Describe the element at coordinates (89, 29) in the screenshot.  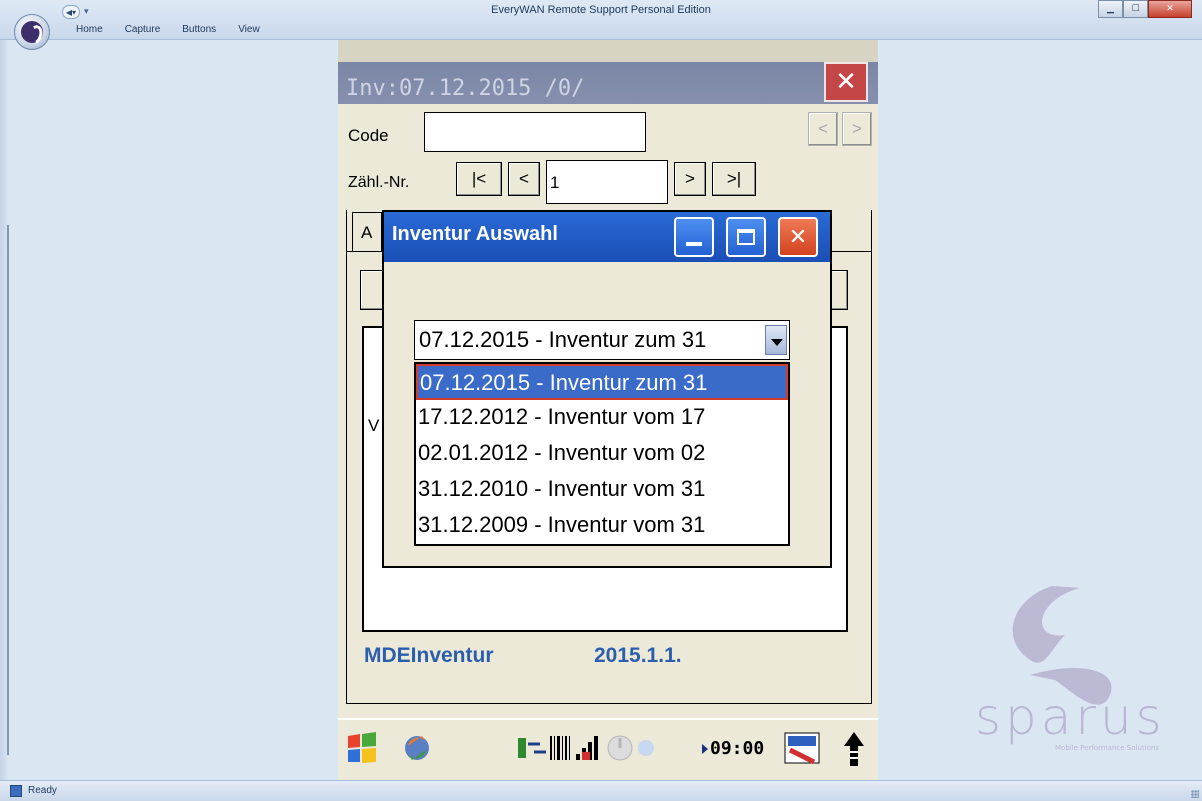
I see `ribbon-tab-home: Home` at that location.